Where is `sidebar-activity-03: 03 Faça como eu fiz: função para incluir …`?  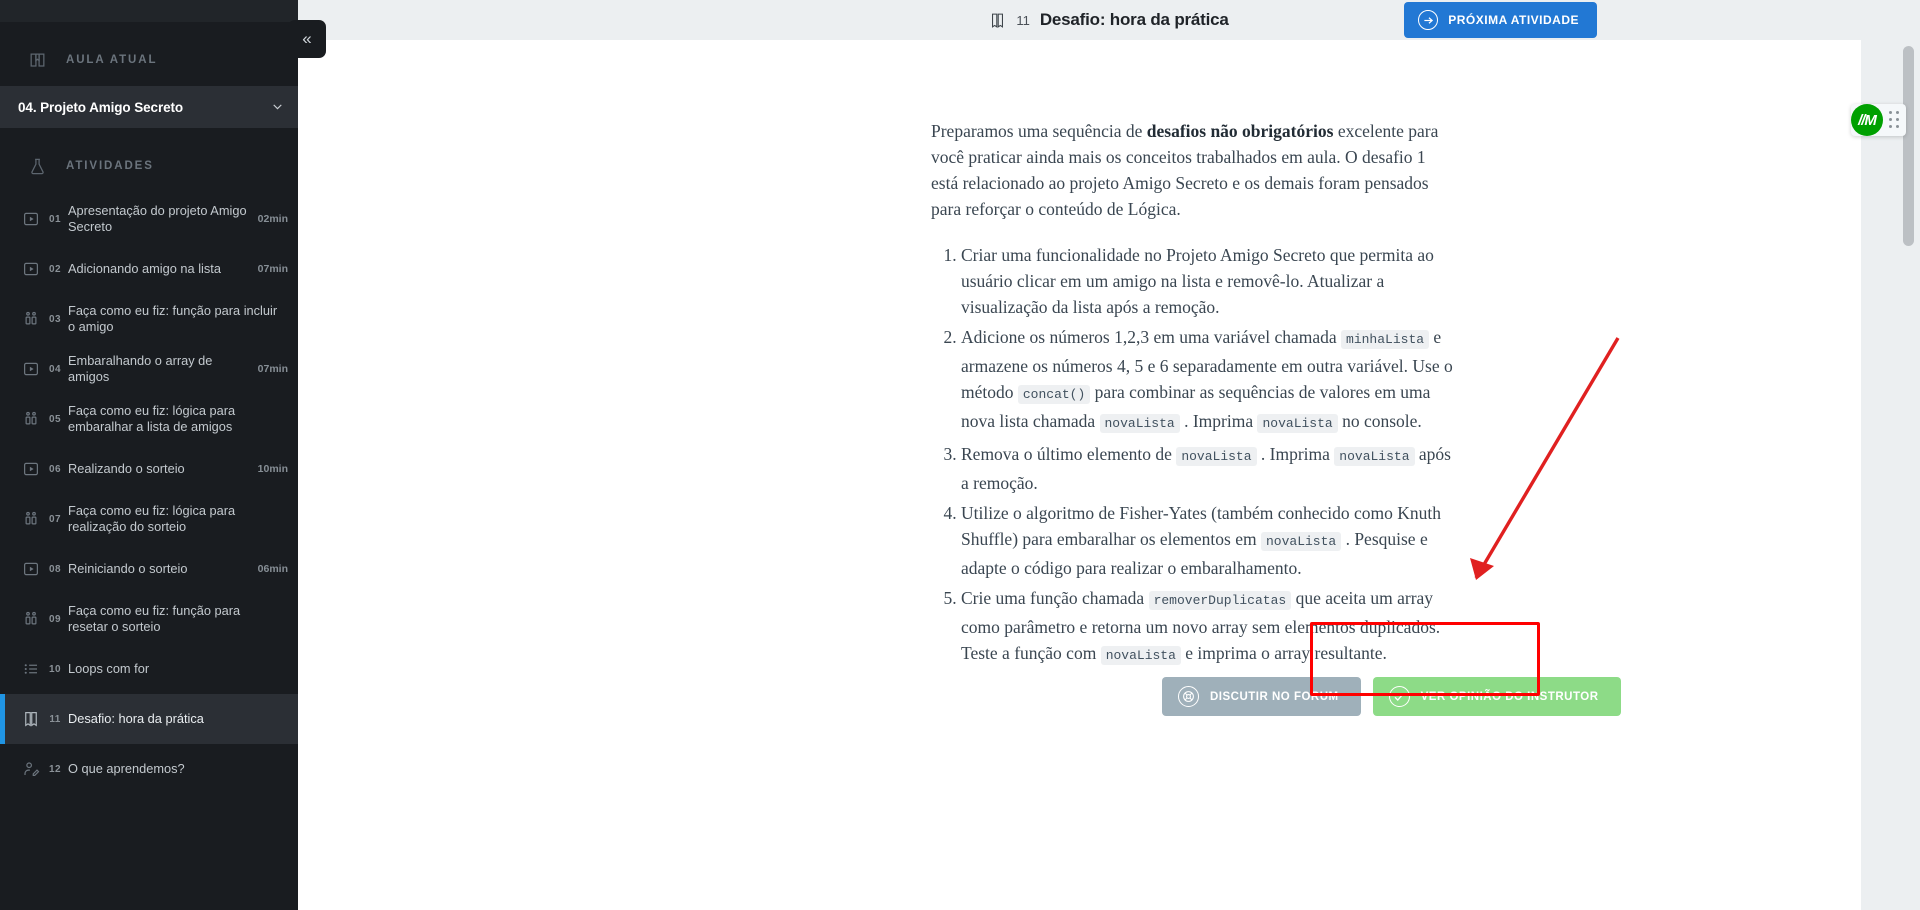 sidebar-activity-03: 03 Faça como eu fiz: função para incluir … is located at coordinates (149, 319).